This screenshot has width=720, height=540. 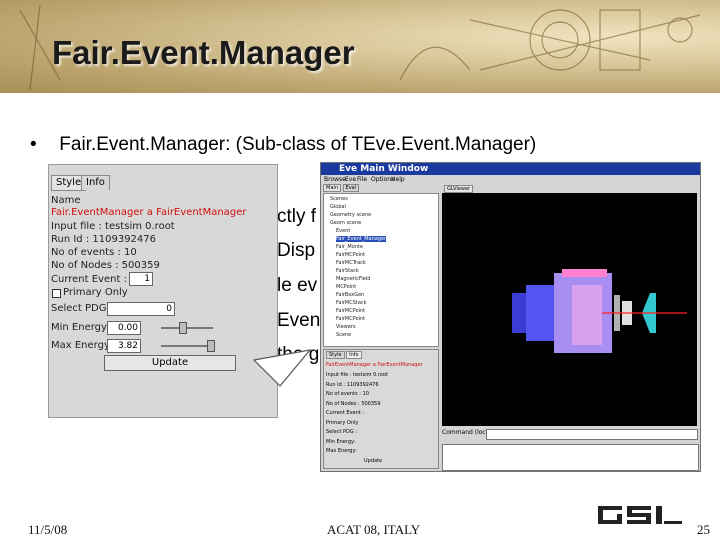 What do you see at coordinates (353, 403) in the screenshot?
I see `small-panel-line: No of Nodes : 500359` at bounding box center [353, 403].